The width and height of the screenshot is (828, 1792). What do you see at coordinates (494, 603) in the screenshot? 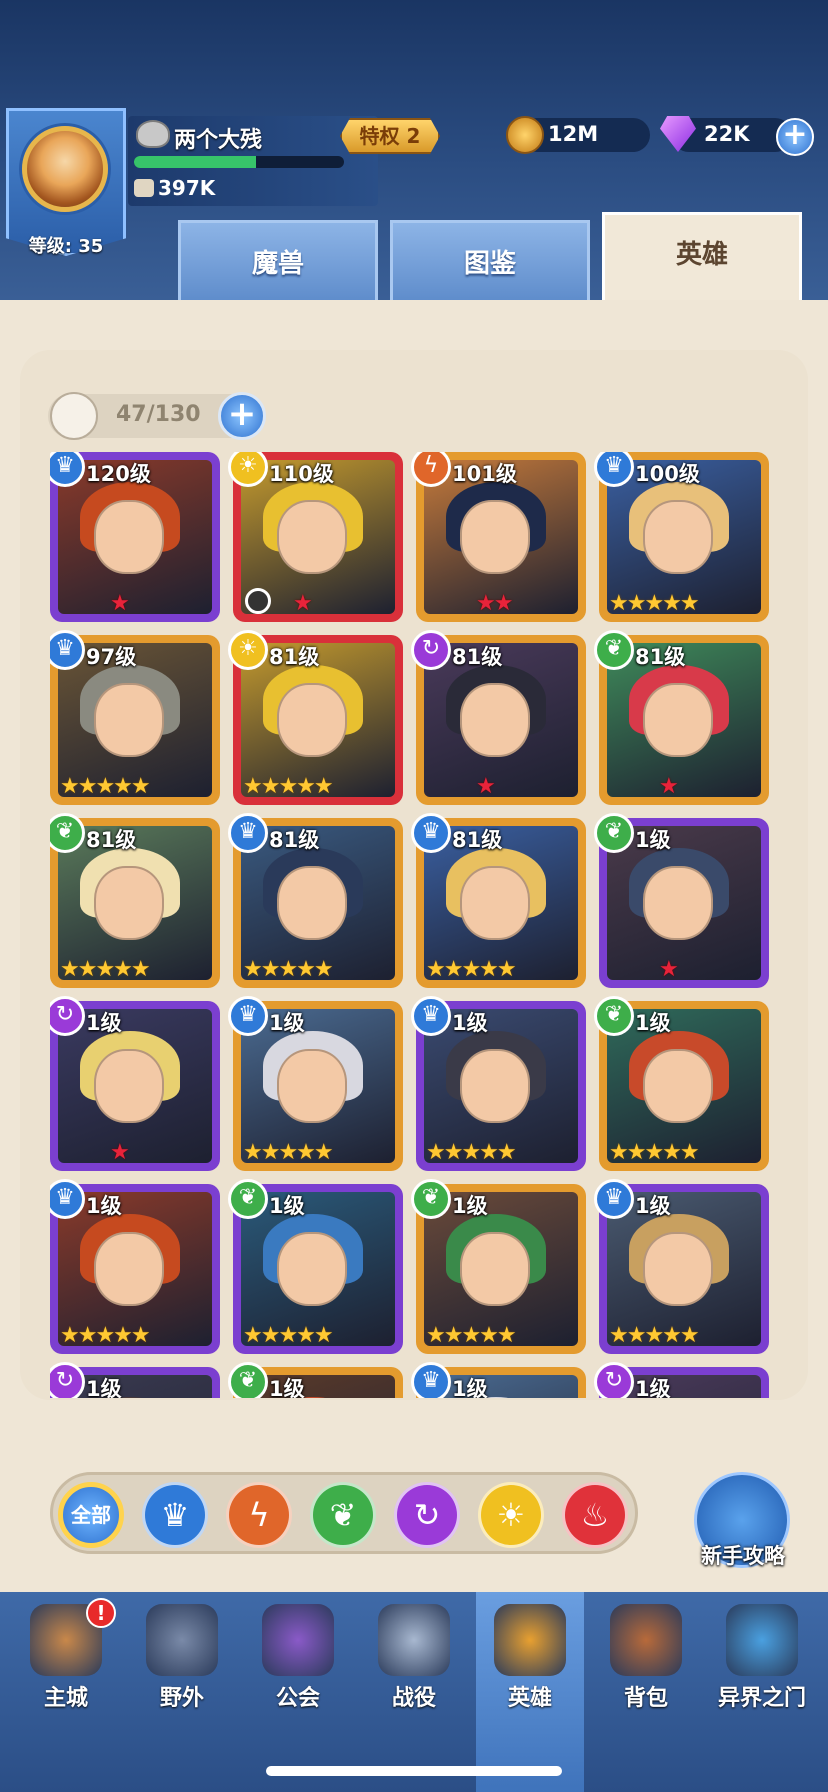
I see `hero-stars: ★★` at bounding box center [494, 603].